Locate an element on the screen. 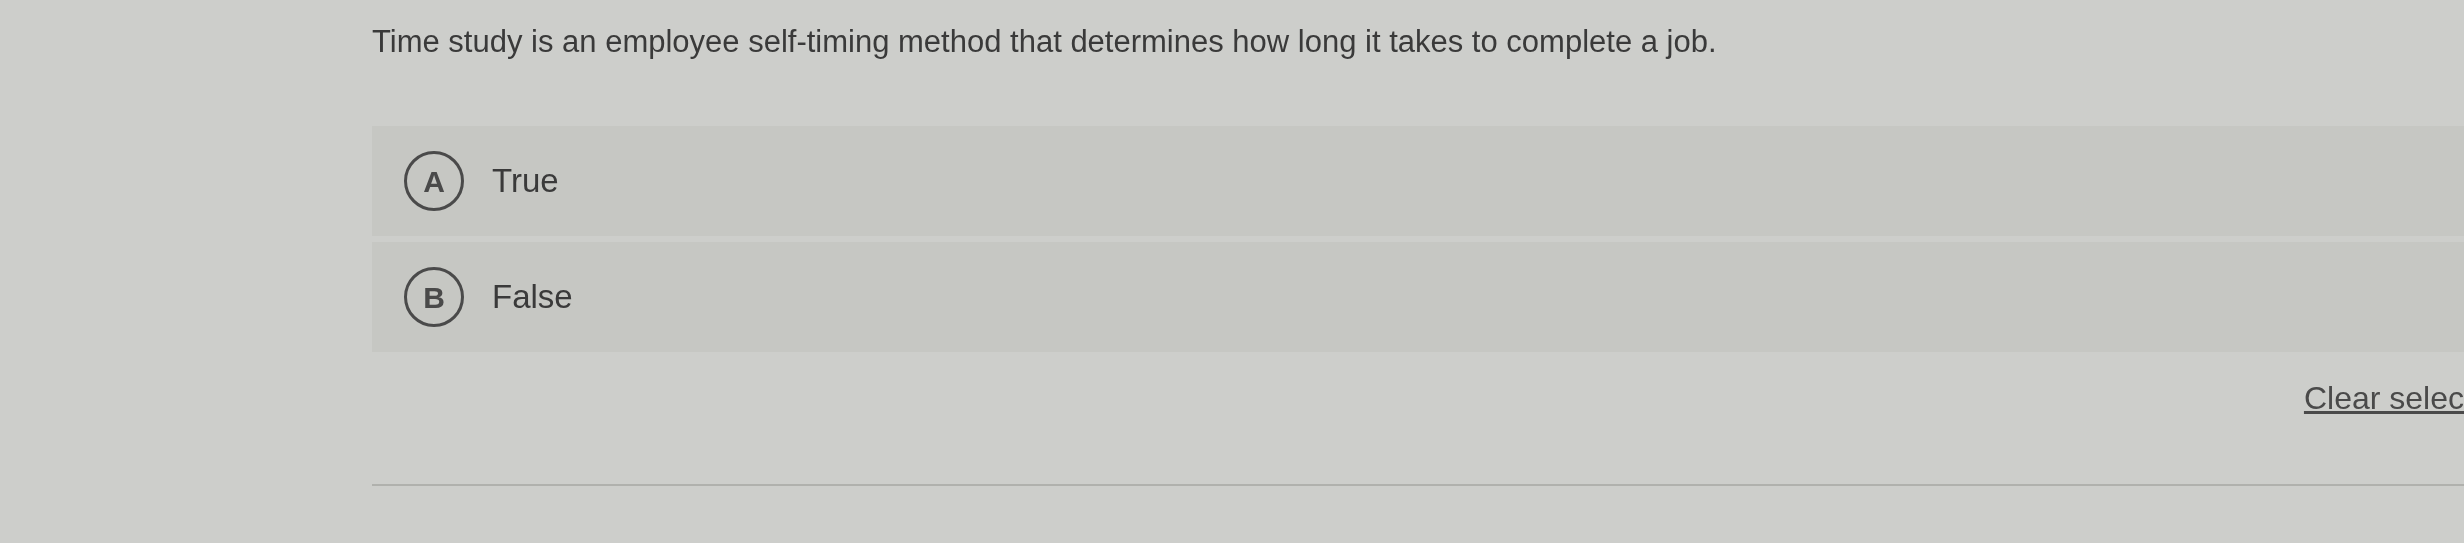 The height and width of the screenshot is (543, 2464). option-label: True is located at coordinates (525, 181).